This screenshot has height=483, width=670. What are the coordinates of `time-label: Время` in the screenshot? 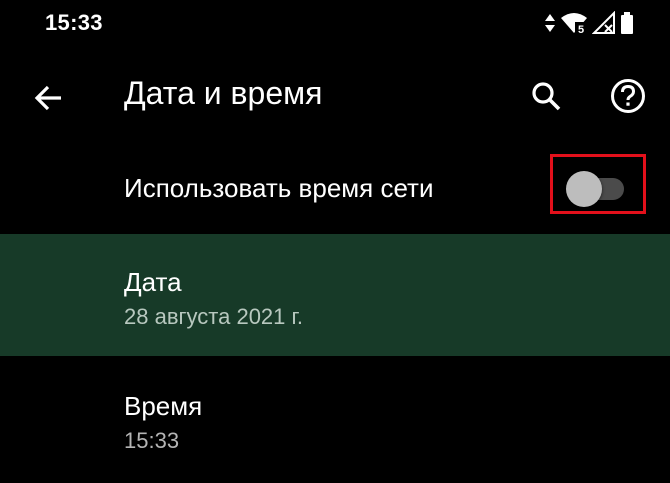 It's located at (163, 406).